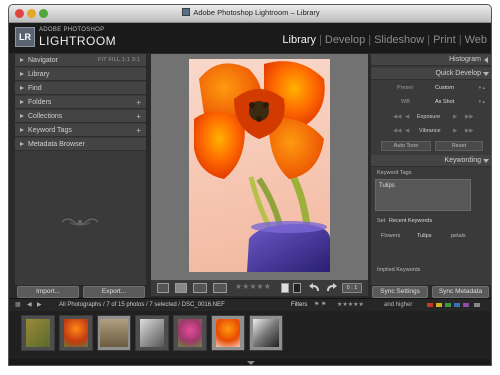  What do you see at coordinates (80, 88) in the screenshot?
I see `sidebar-item-find: Find` at bounding box center [80, 88].